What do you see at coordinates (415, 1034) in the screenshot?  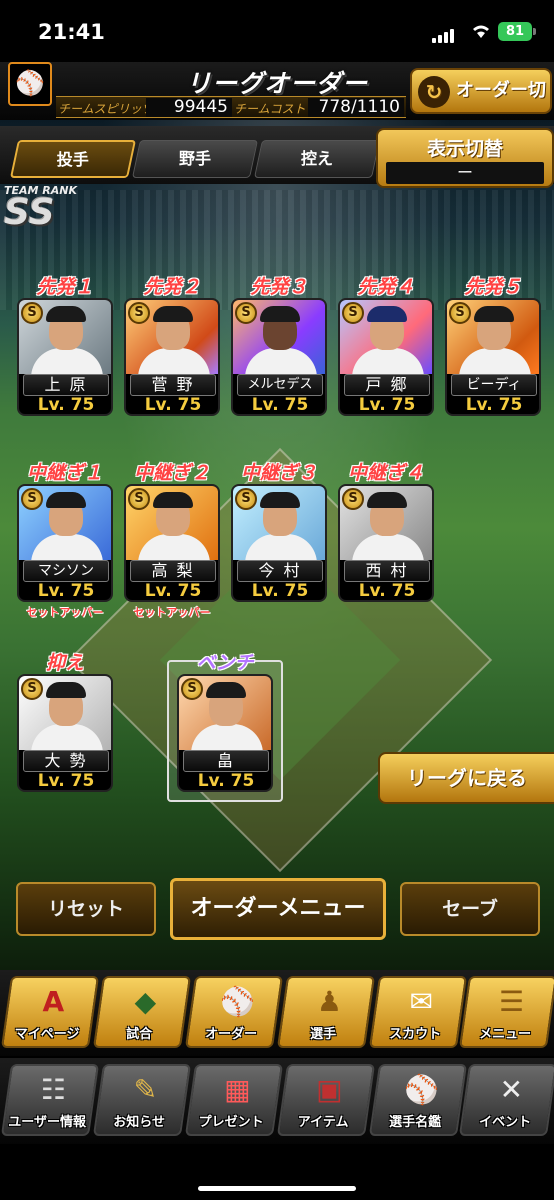 I see `menu-label: スカウト` at bounding box center [415, 1034].